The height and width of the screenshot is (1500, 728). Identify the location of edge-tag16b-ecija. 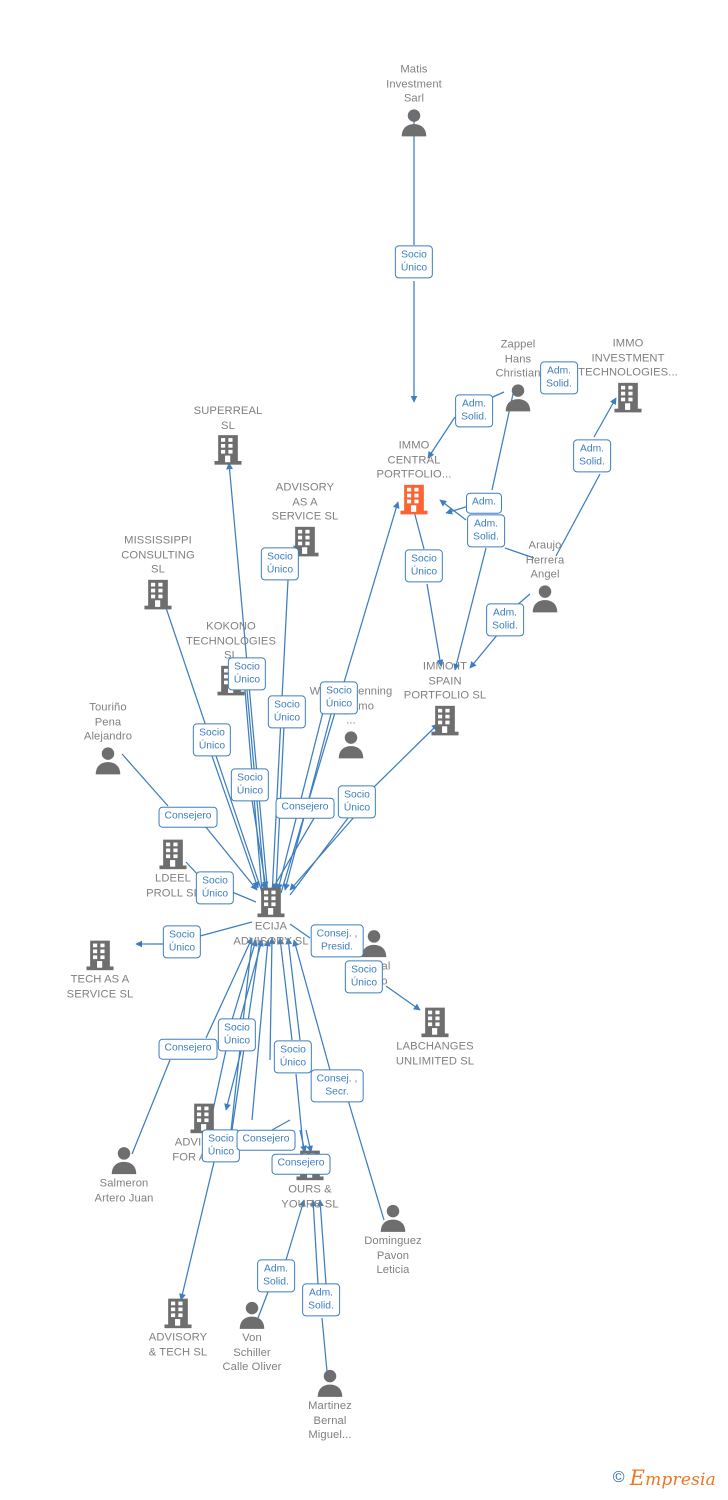
(322, 853).